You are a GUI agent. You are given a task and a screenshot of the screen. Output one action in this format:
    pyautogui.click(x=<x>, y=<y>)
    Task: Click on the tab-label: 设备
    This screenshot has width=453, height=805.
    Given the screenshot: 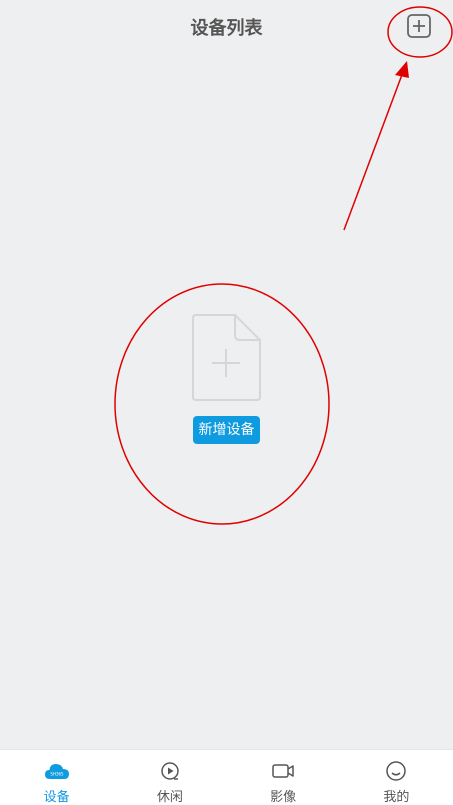 What is the action you would take?
    pyautogui.click(x=56, y=797)
    